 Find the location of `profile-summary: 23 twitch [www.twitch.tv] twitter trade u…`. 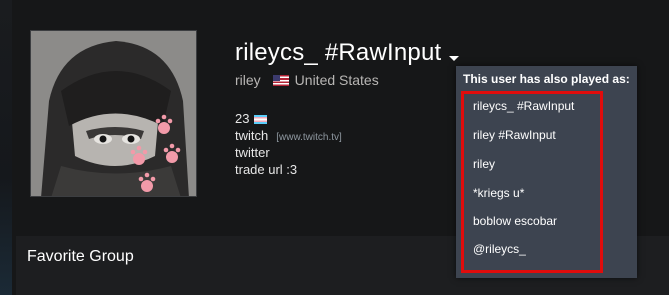

profile-summary: 23 twitch [www.twitch.tv] twitter trade u… is located at coordinates (288, 144).